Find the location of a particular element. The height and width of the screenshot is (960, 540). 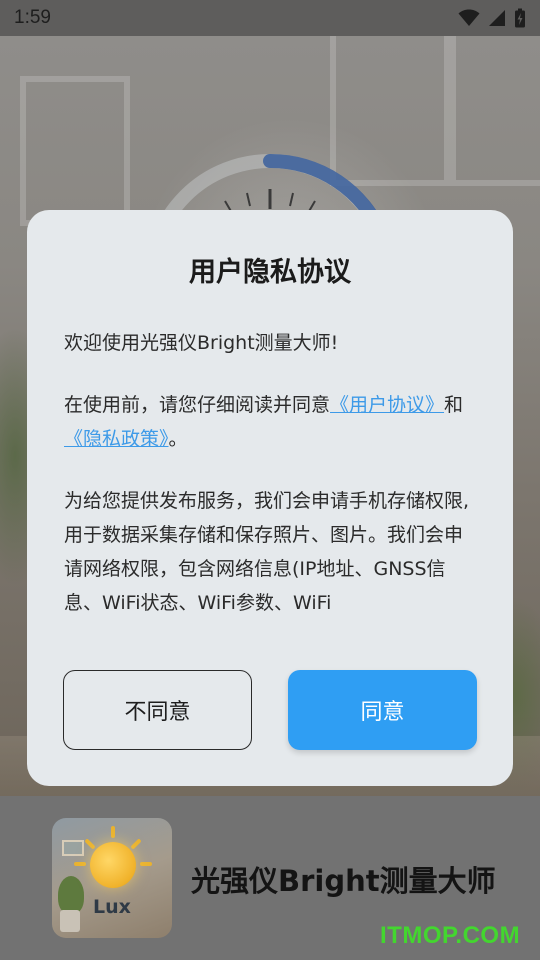

welcome-text: 欢迎使用光强仪Bright测量大师! is located at coordinates (201, 343).